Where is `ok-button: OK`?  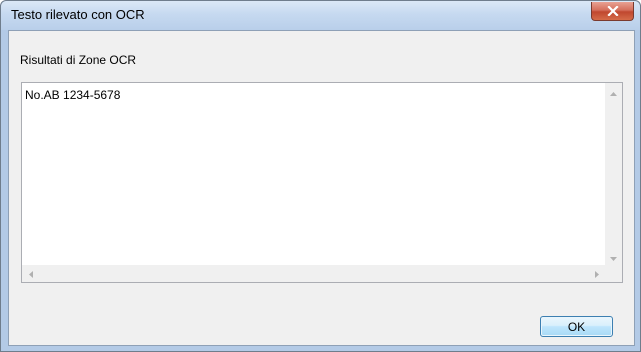 ok-button: OK is located at coordinates (576, 326).